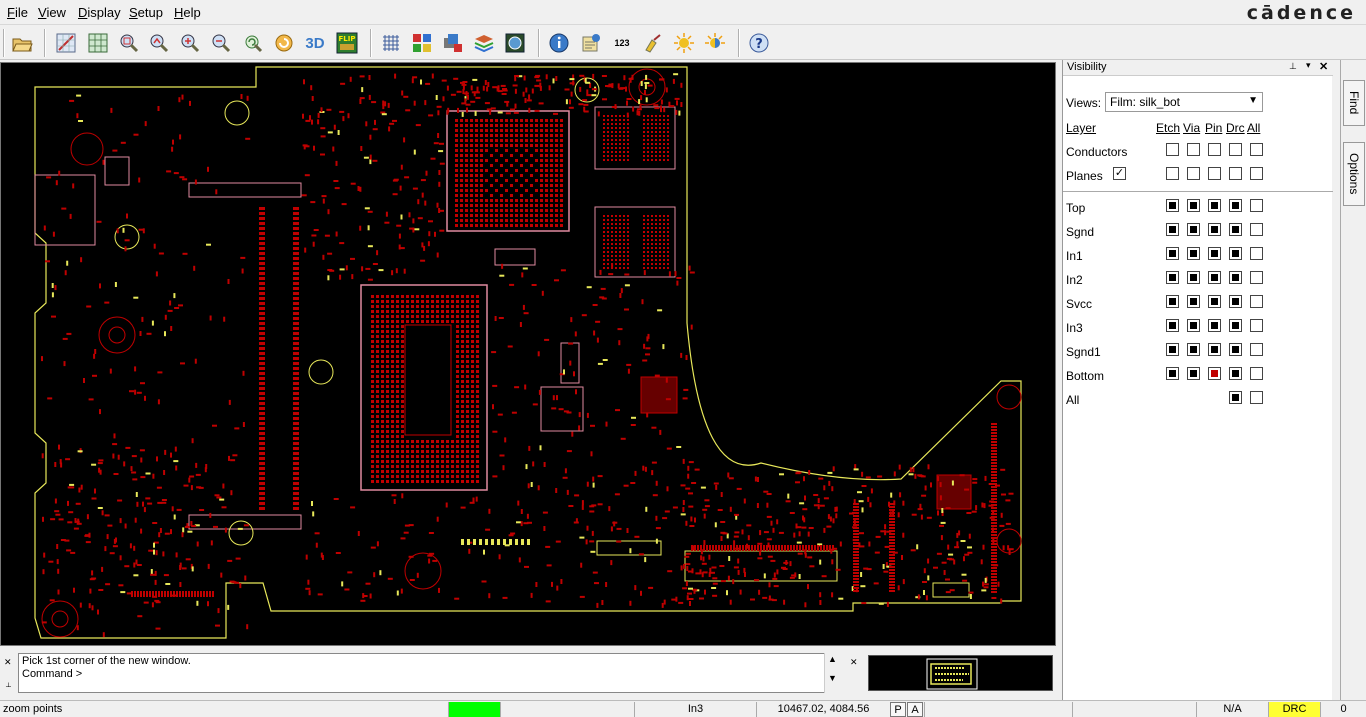  Describe the element at coordinates (832, 678) in the screenshot. I see `scroll-down-icon: ▼` at that location.